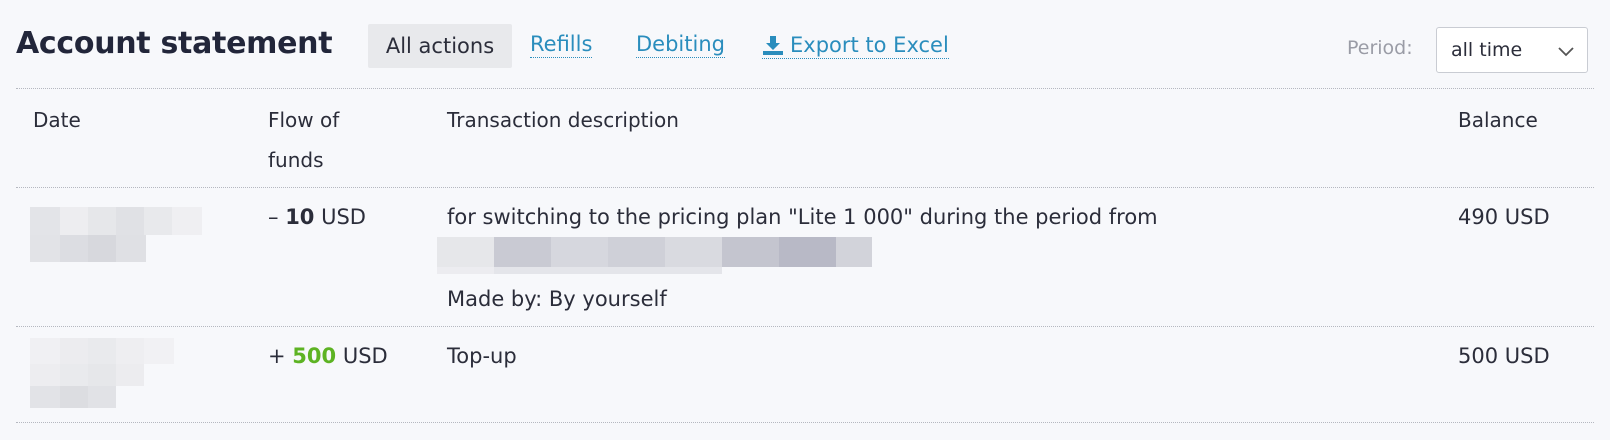 Image resolution: width=1610 pixels, height=440 pixels. I want to click on filter-refills: Refills, so click(561, 46).